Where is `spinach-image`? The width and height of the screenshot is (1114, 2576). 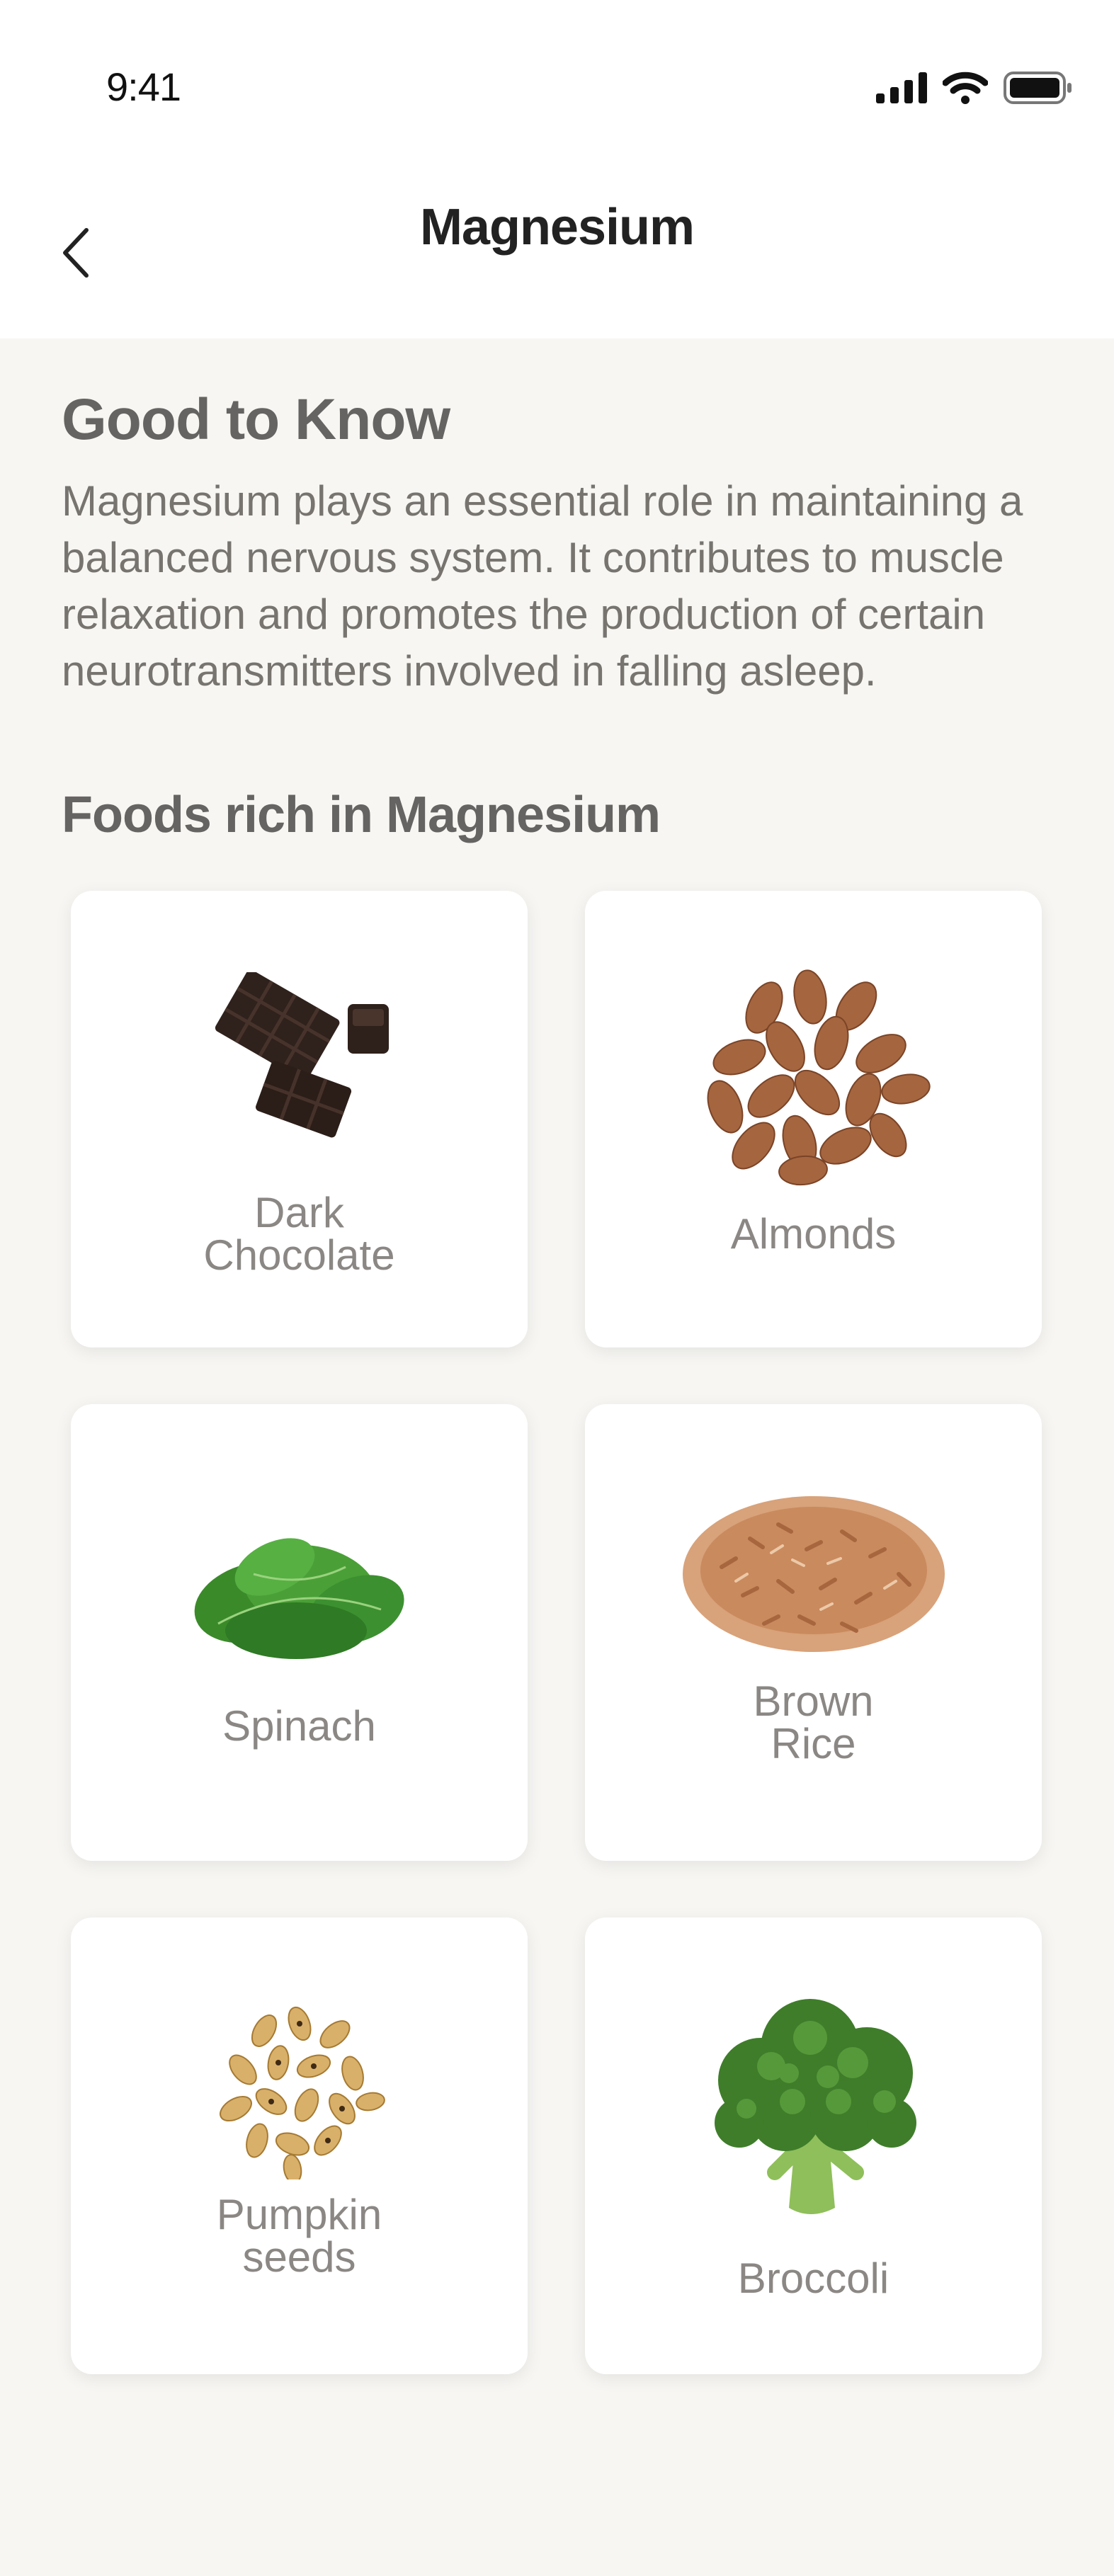
spinach-image is located at coordinates (299, 1599).